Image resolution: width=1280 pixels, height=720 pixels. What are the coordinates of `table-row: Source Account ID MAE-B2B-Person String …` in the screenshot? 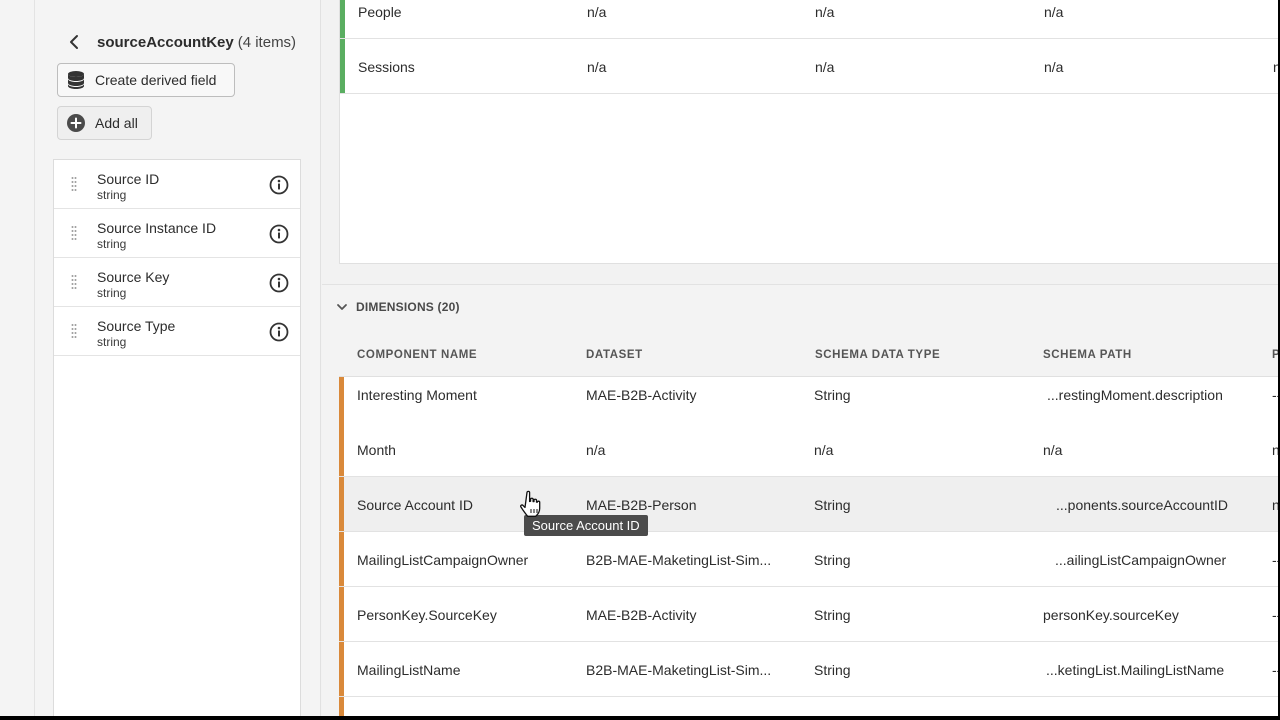 It's located at (808, 504).